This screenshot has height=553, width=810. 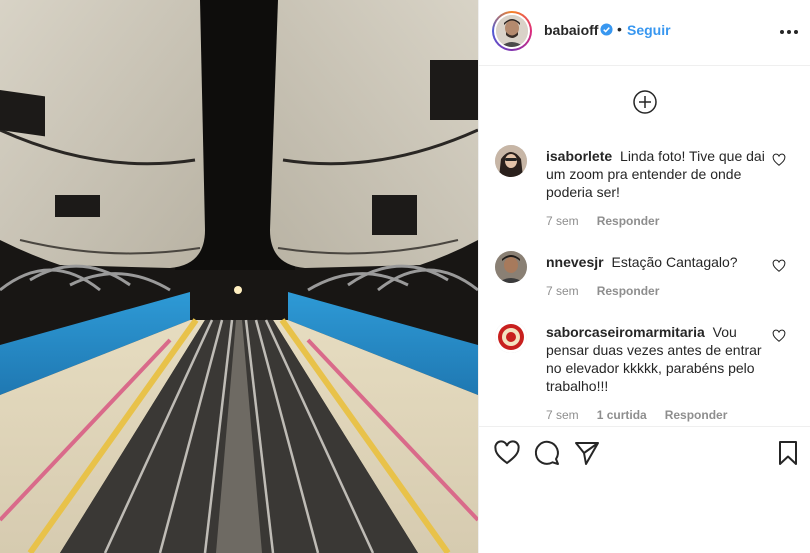 I want to click on comment-bubble-icon, so click(x=547, y=453).